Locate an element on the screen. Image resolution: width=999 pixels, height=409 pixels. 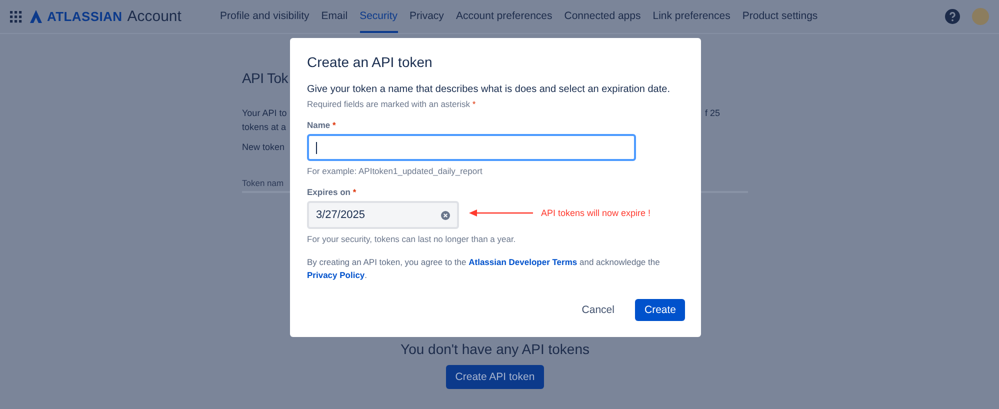
help-icon is located at coordinates (952, 16).